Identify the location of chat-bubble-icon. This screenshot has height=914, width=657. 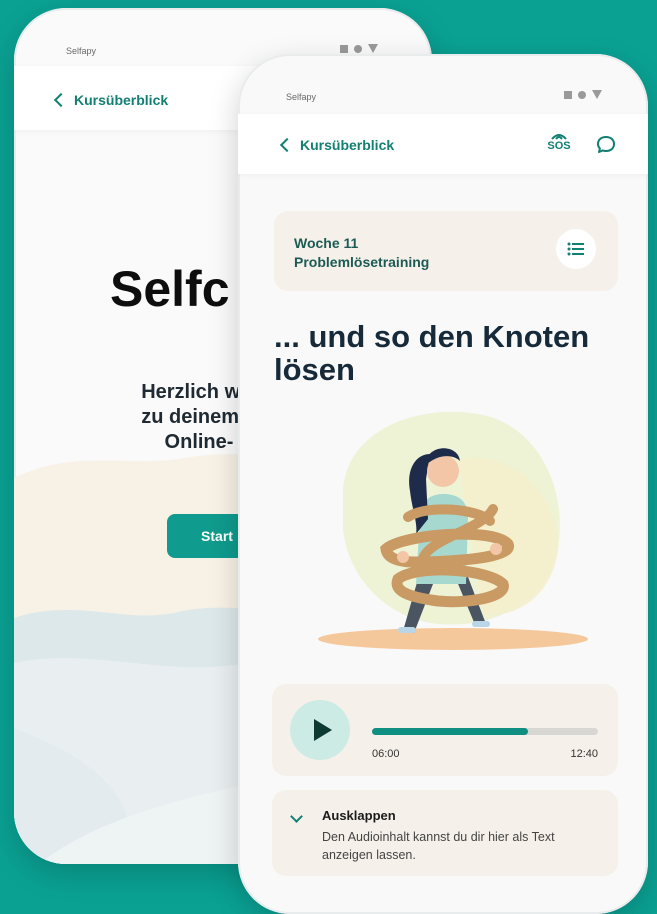
(606, 145).